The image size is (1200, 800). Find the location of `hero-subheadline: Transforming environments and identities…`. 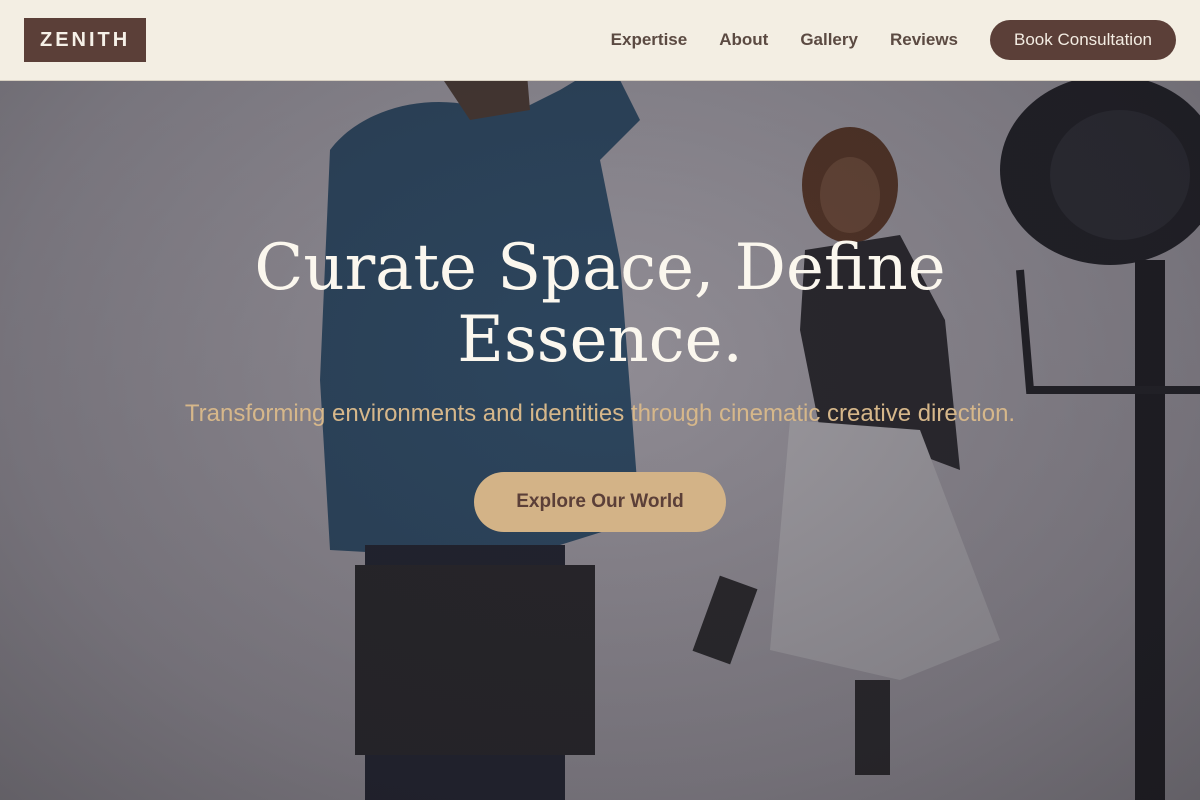

hero-subheadline: Transforming environments and identities… is located at coordinates (600, 413).